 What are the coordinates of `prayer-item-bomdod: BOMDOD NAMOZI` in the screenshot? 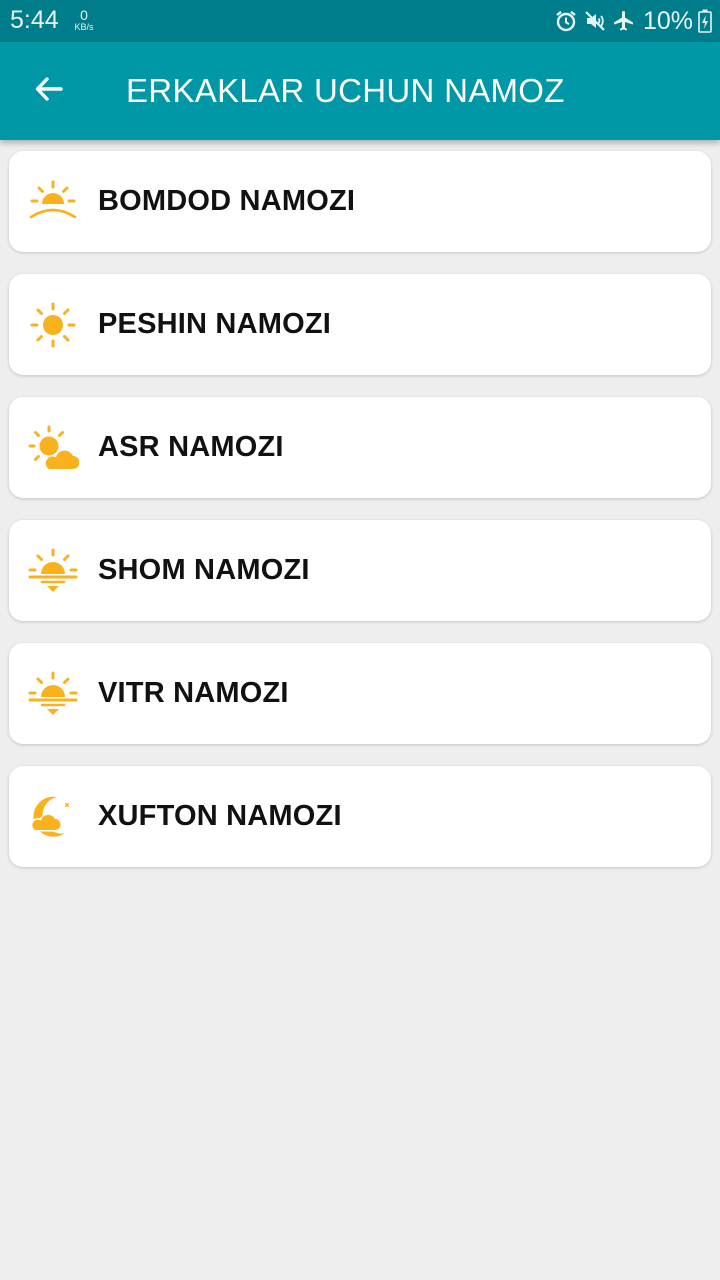 It's located at (360, 201).